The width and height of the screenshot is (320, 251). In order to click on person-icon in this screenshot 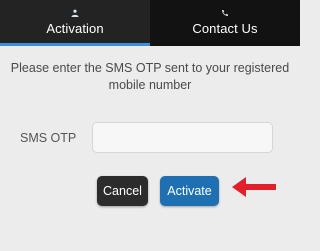, I will do `click(75, 13)`.